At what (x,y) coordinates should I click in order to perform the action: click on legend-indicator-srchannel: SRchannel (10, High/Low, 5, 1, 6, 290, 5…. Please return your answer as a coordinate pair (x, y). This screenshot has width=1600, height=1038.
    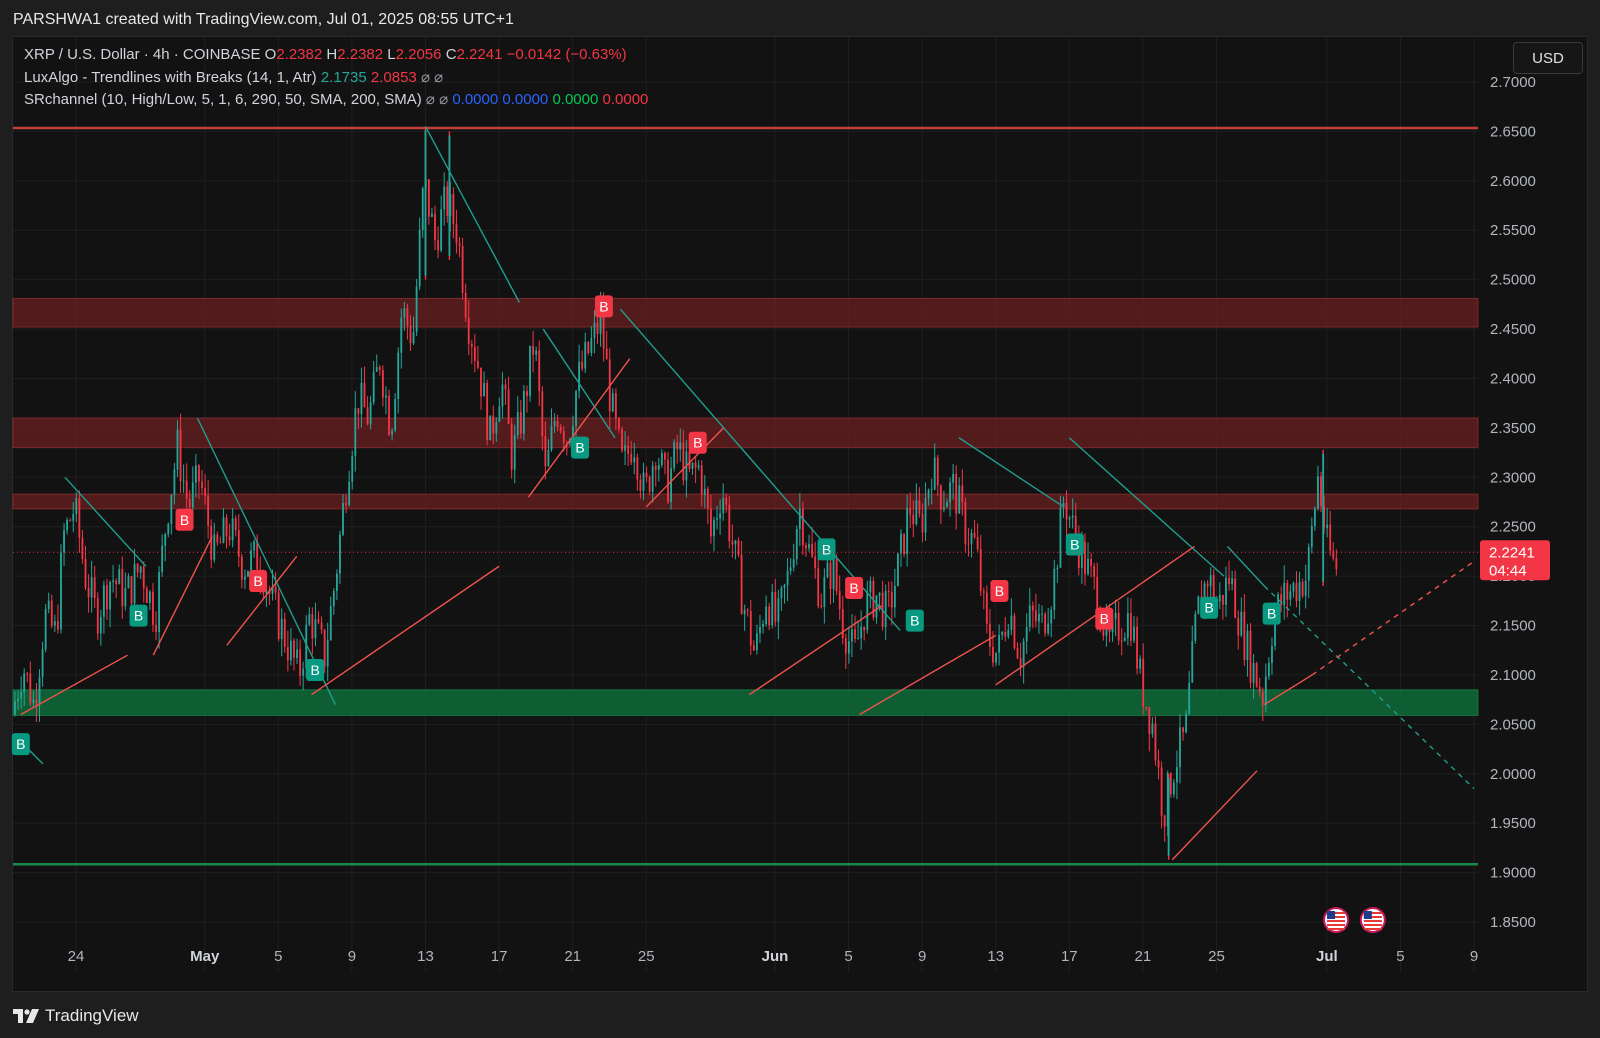
    Looking at the image, I should click on (336, 99).